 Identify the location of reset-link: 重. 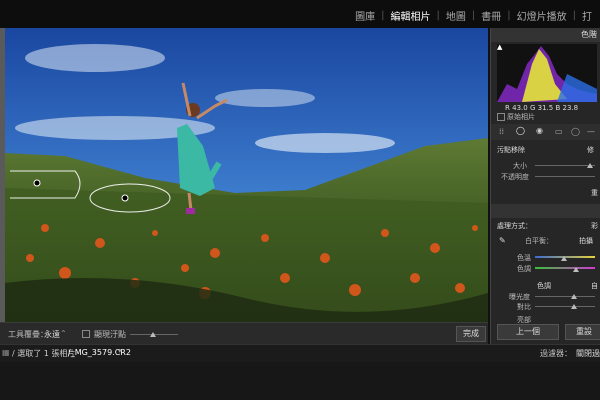
(594, 193).